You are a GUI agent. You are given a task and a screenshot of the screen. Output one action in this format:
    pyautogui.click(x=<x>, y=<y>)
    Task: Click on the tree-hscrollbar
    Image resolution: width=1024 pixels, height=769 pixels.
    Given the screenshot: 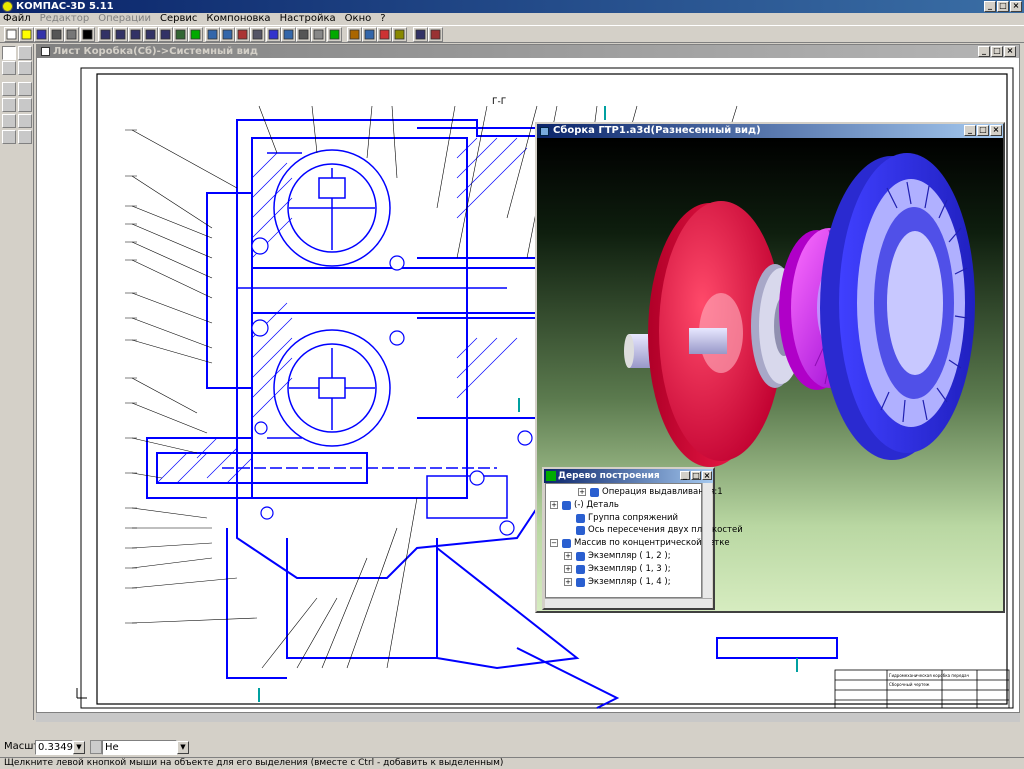 What is the action you would take?
    pyautogui.click(x=628, y=603)
    